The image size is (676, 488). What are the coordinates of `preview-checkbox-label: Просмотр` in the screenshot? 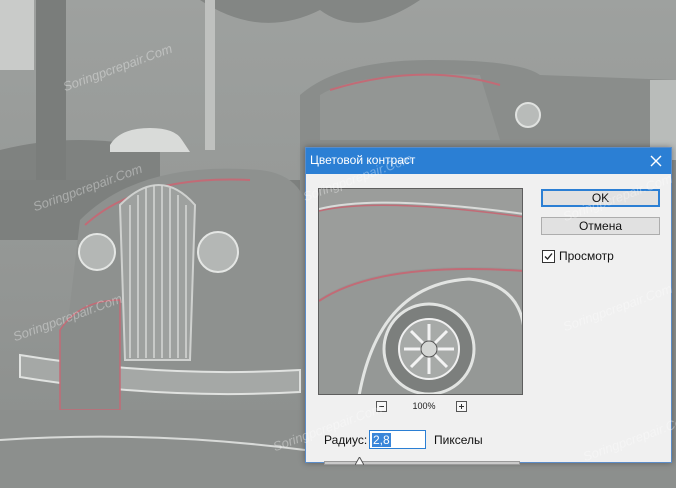 It's located at (586, 256).